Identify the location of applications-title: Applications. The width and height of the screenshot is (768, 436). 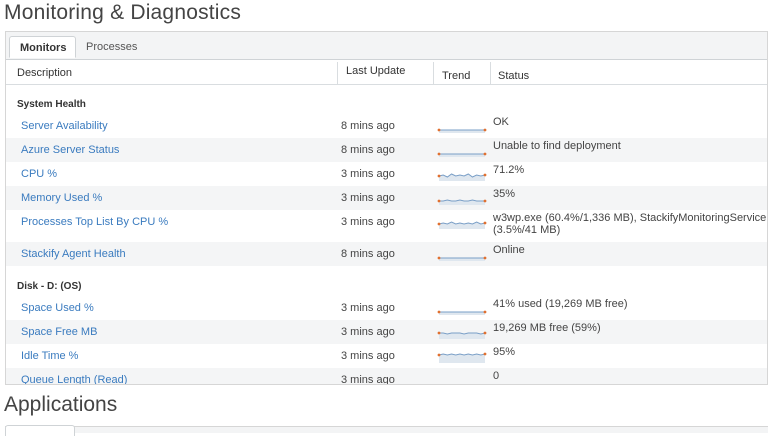
(61, 404).